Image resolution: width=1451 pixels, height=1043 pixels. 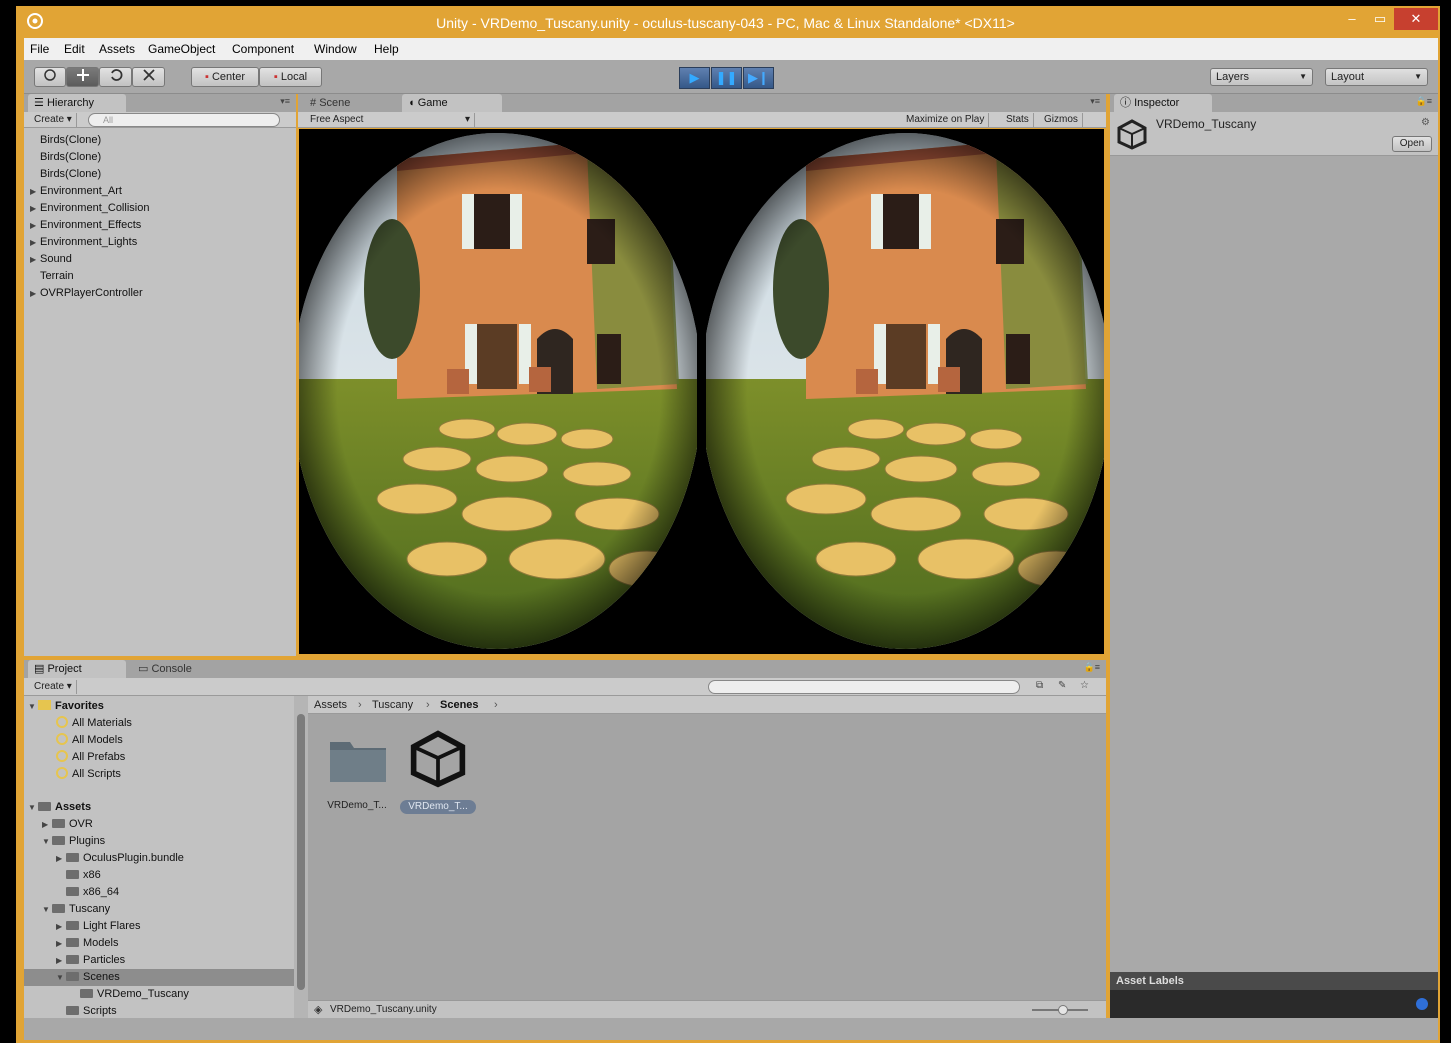 I want to click on tree-folder-item: VRDemo_Tuscany, so click(x=159, y=994).